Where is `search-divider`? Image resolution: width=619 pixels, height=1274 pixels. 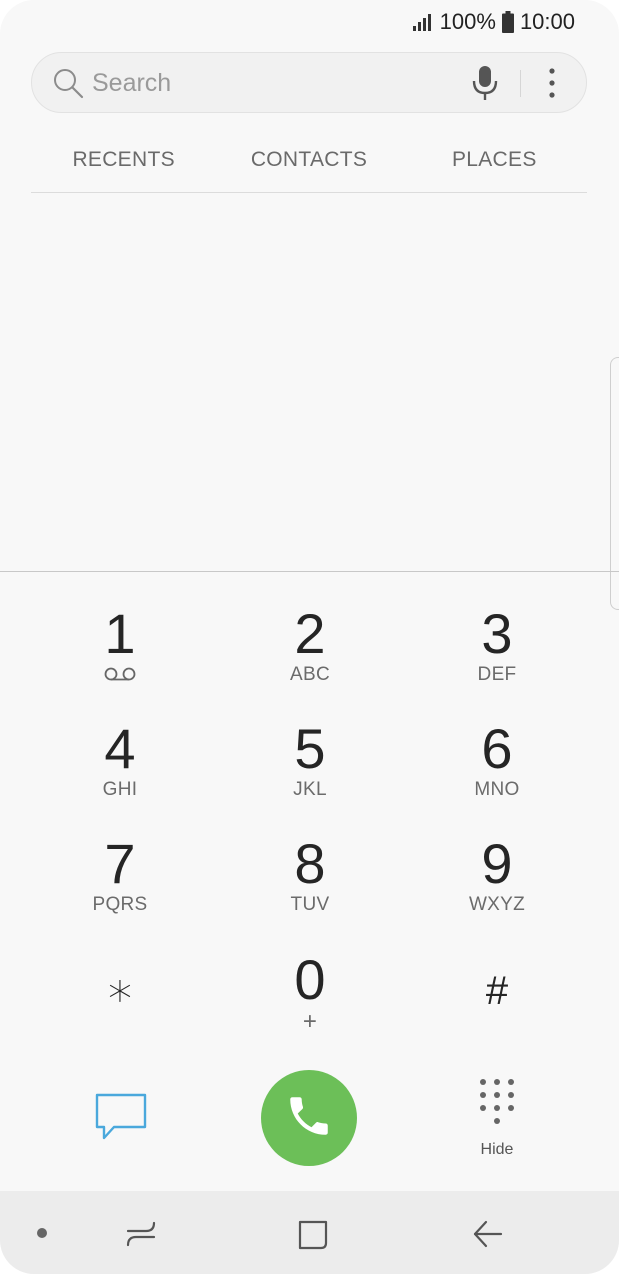 search-divider is located at coordinates (520, 83).